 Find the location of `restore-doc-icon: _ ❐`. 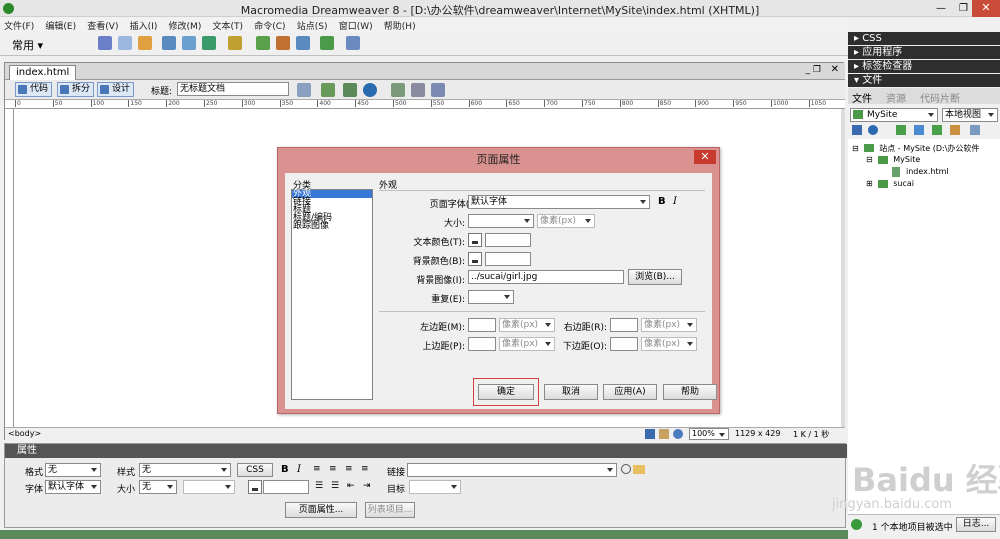

restore-doc-icon: _ ❐ is located at coordinates (813, 70).